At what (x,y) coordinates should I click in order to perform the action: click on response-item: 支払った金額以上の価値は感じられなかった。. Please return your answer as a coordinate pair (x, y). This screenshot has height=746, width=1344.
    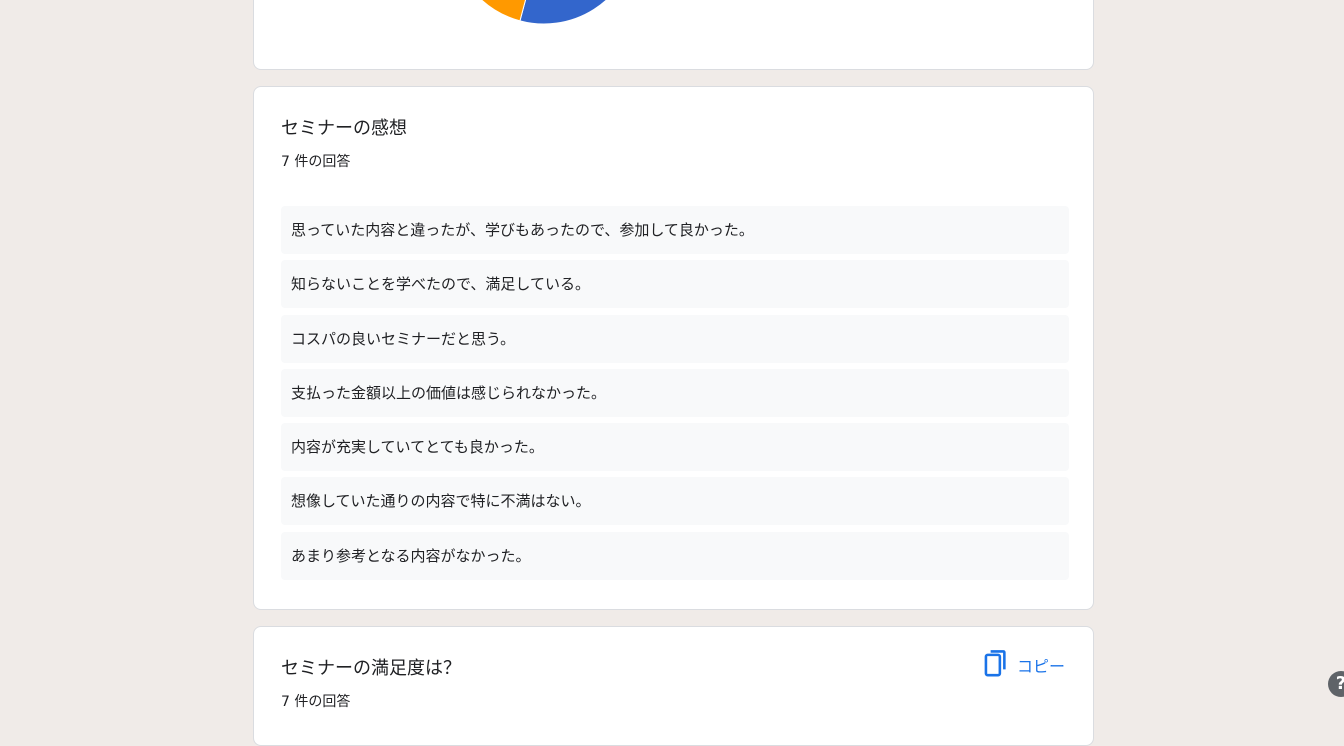
    Looking at the image, I should click on (675, 392).